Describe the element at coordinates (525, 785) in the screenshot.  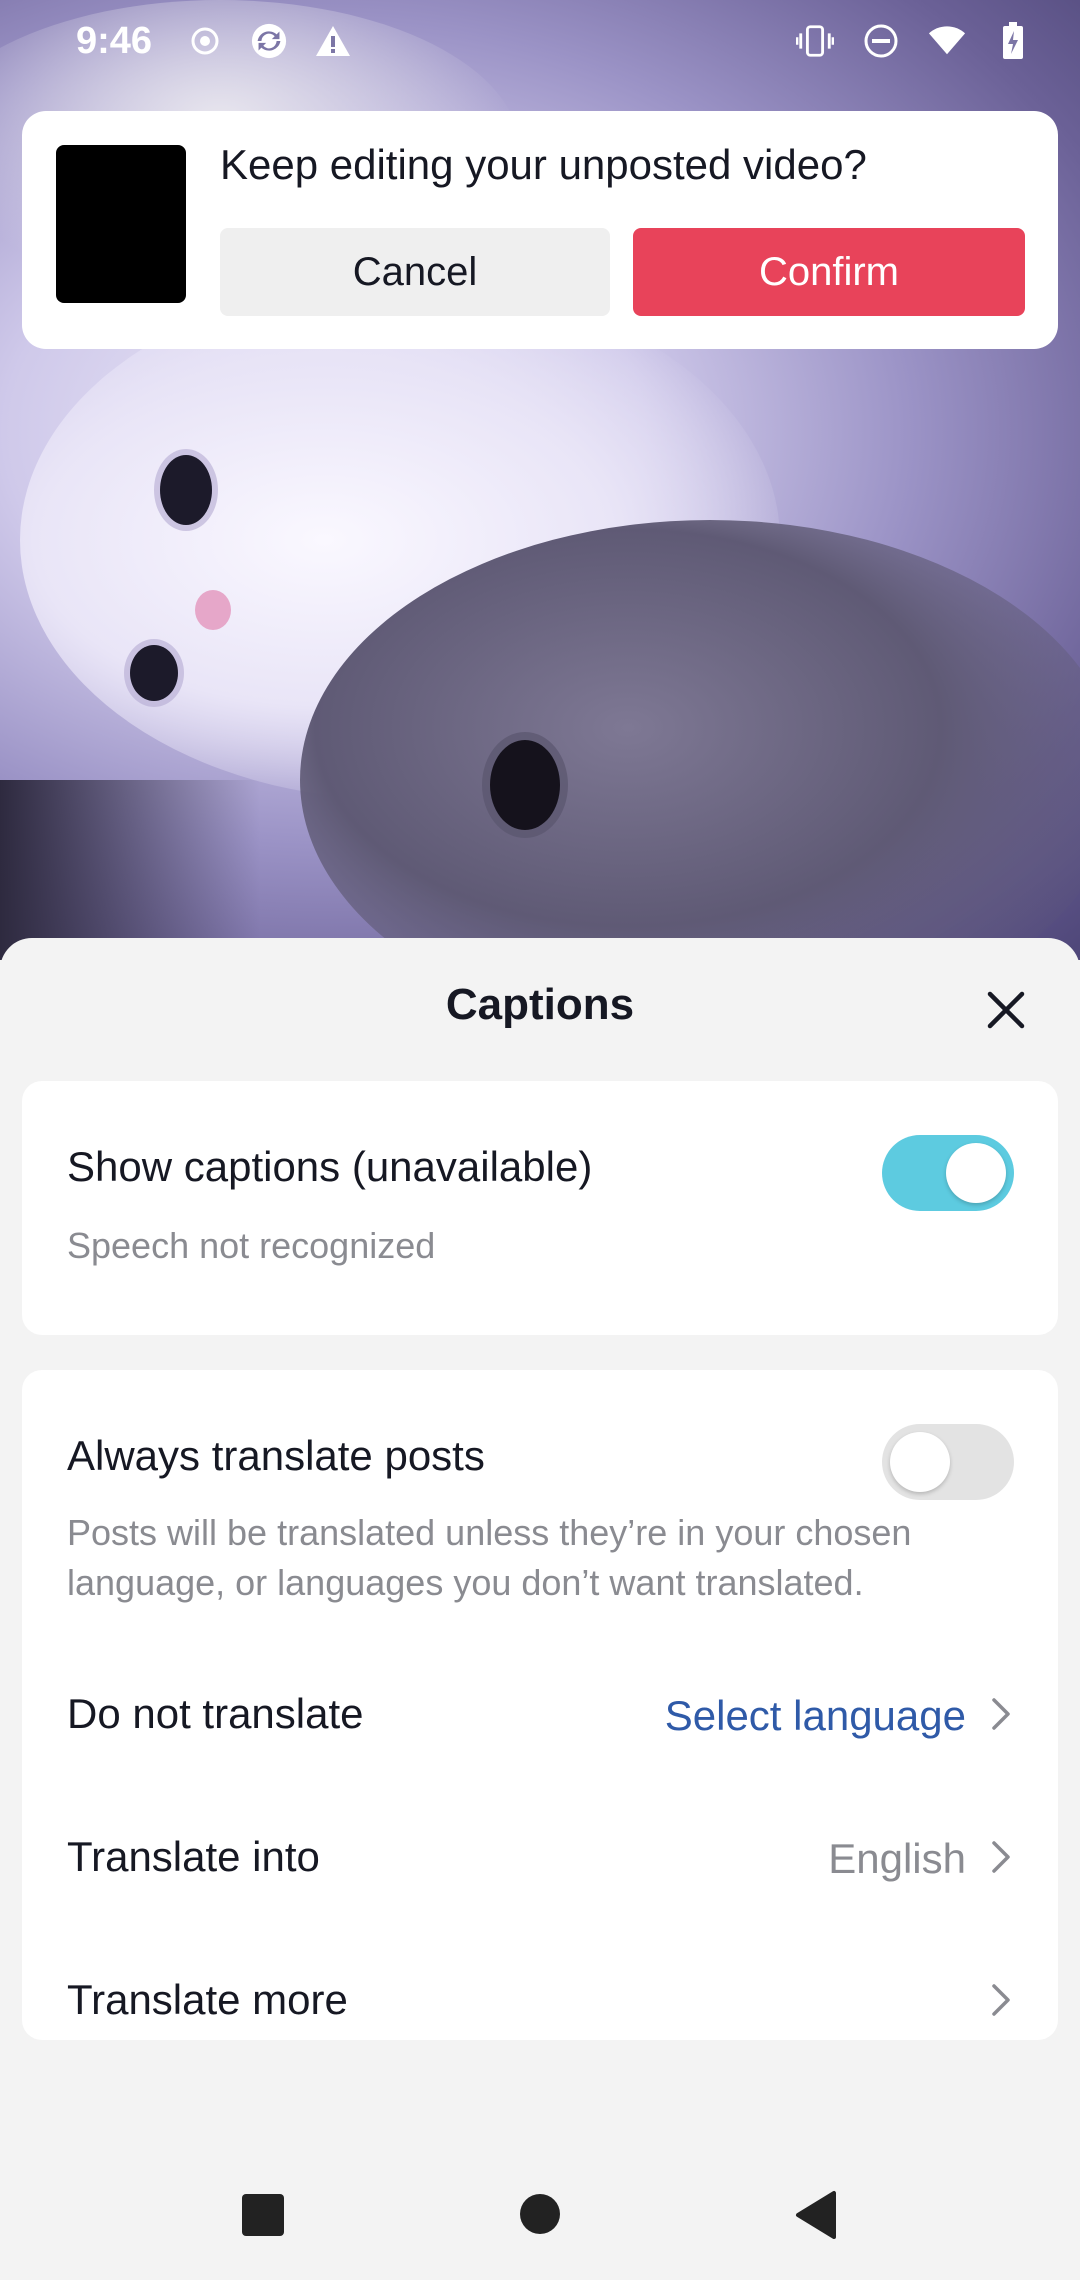
I see `gray-cat-eye` at that location.